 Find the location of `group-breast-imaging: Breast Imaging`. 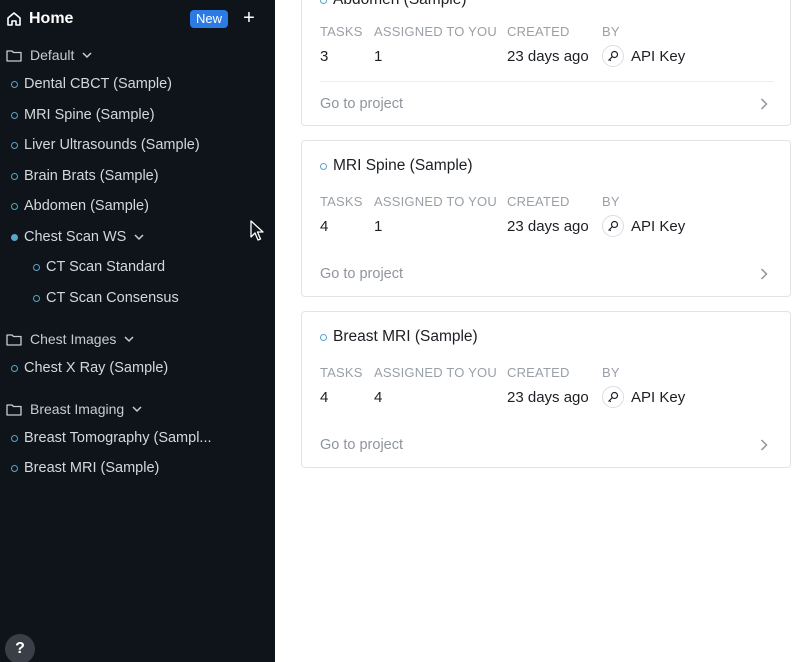

group-breast-imaging: Breast Imaging is located at coordinates (137, 409).